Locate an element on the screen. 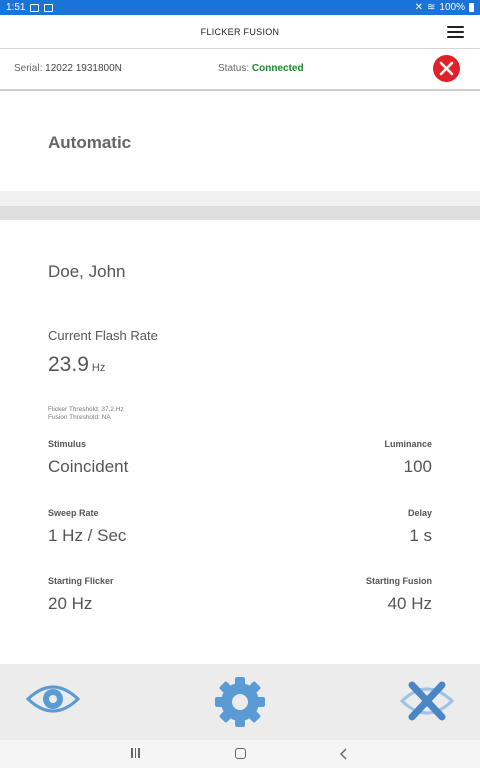 This screenshot has width=480, height=768. close-icon is located at coordinates (446, 68).